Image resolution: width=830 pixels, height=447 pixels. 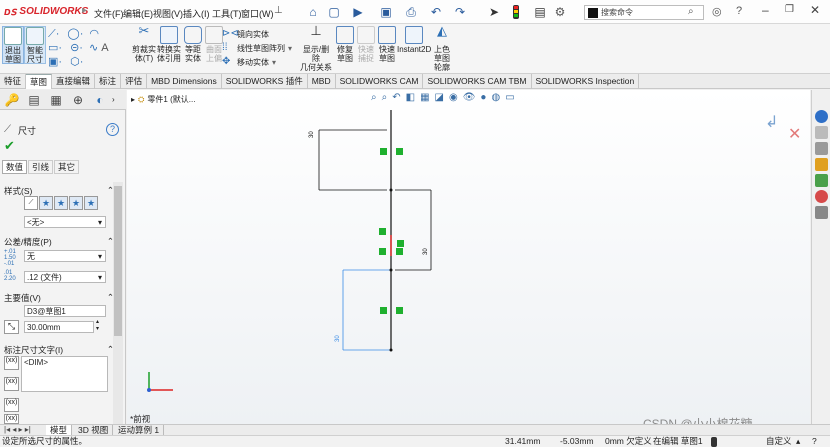 What do you see at coordinates (144, 43) in the screenshot?
I see `trim-entities-button: ✂ 剪裁实 体(T)` at bounding box center [144, 43].